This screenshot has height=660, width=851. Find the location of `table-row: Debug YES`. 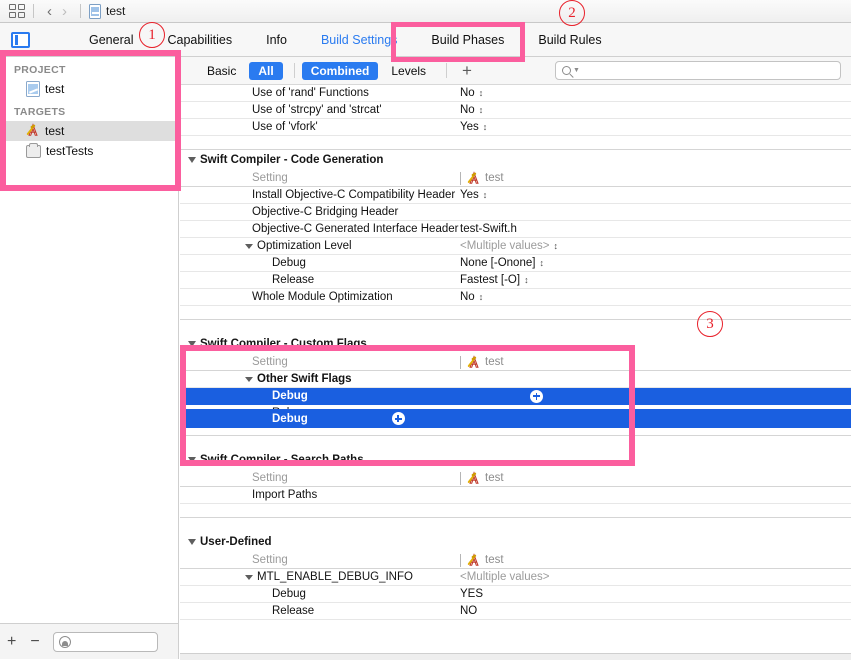

table-row: Debug YES is located at coordinates (515, 594).